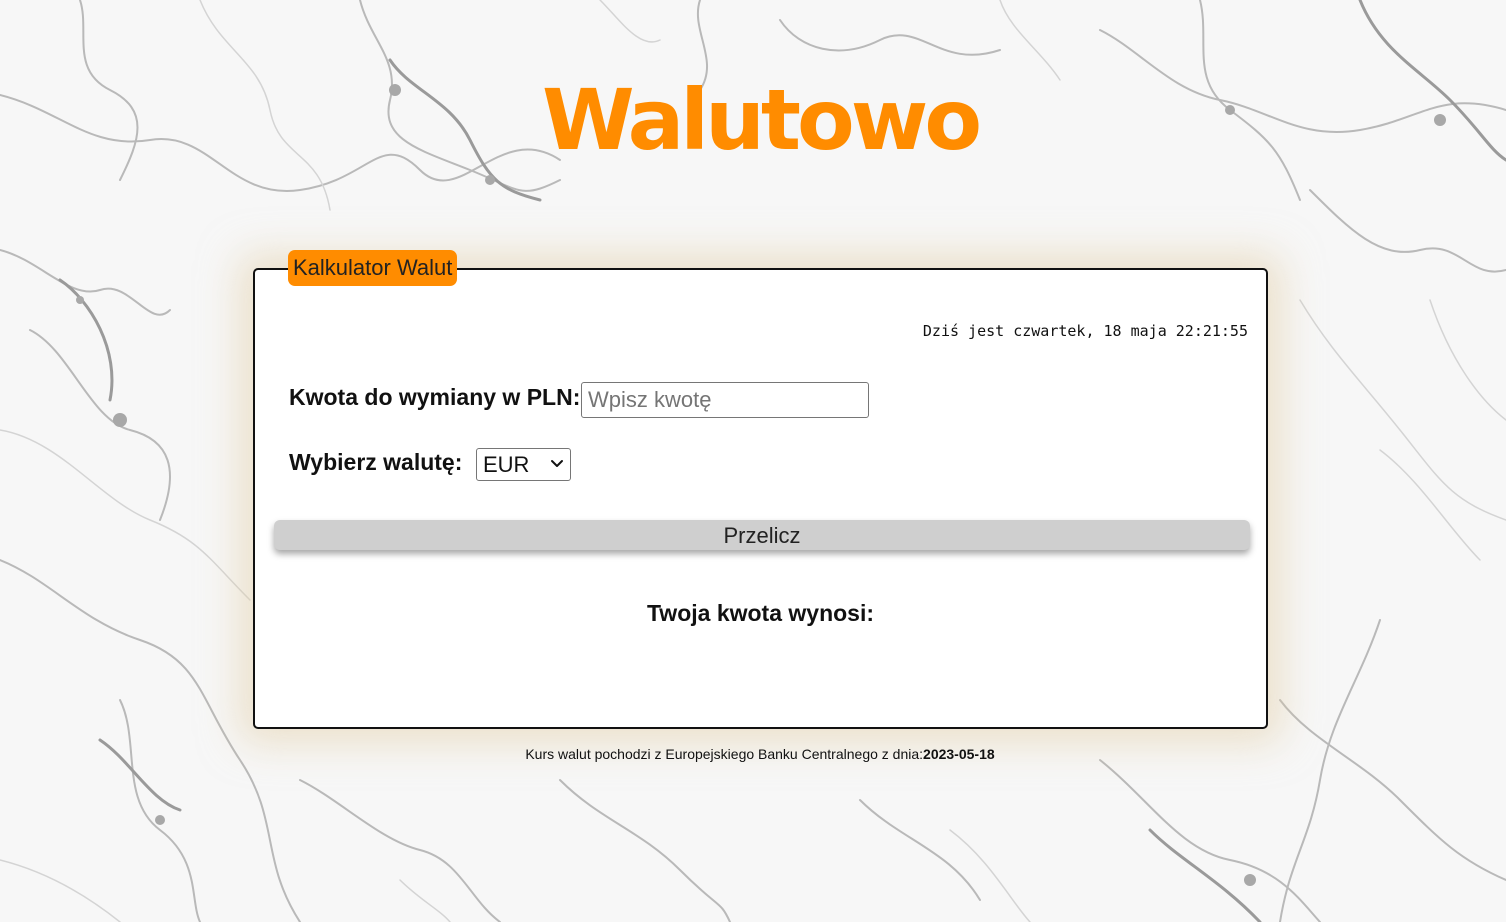 The width and height of the screenshot is (1506, 922). I want to click on currency-select: EUR, so click(523, 464).